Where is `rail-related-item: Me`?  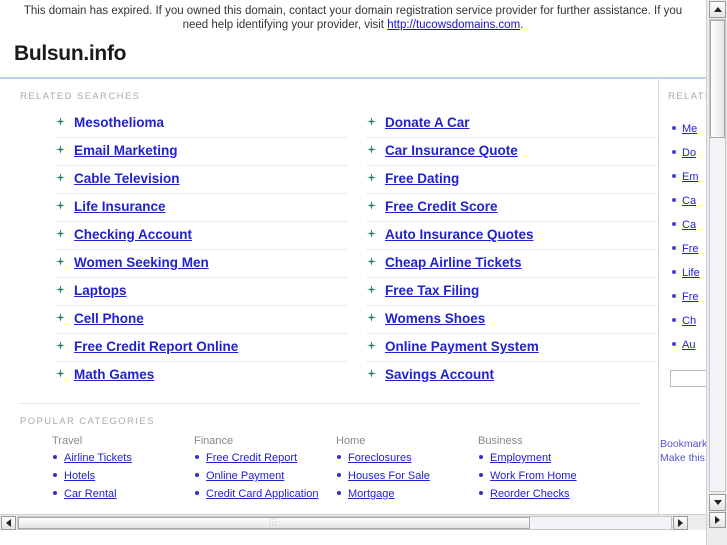
rail-related-item: Me is located at coordinates (683, 128).